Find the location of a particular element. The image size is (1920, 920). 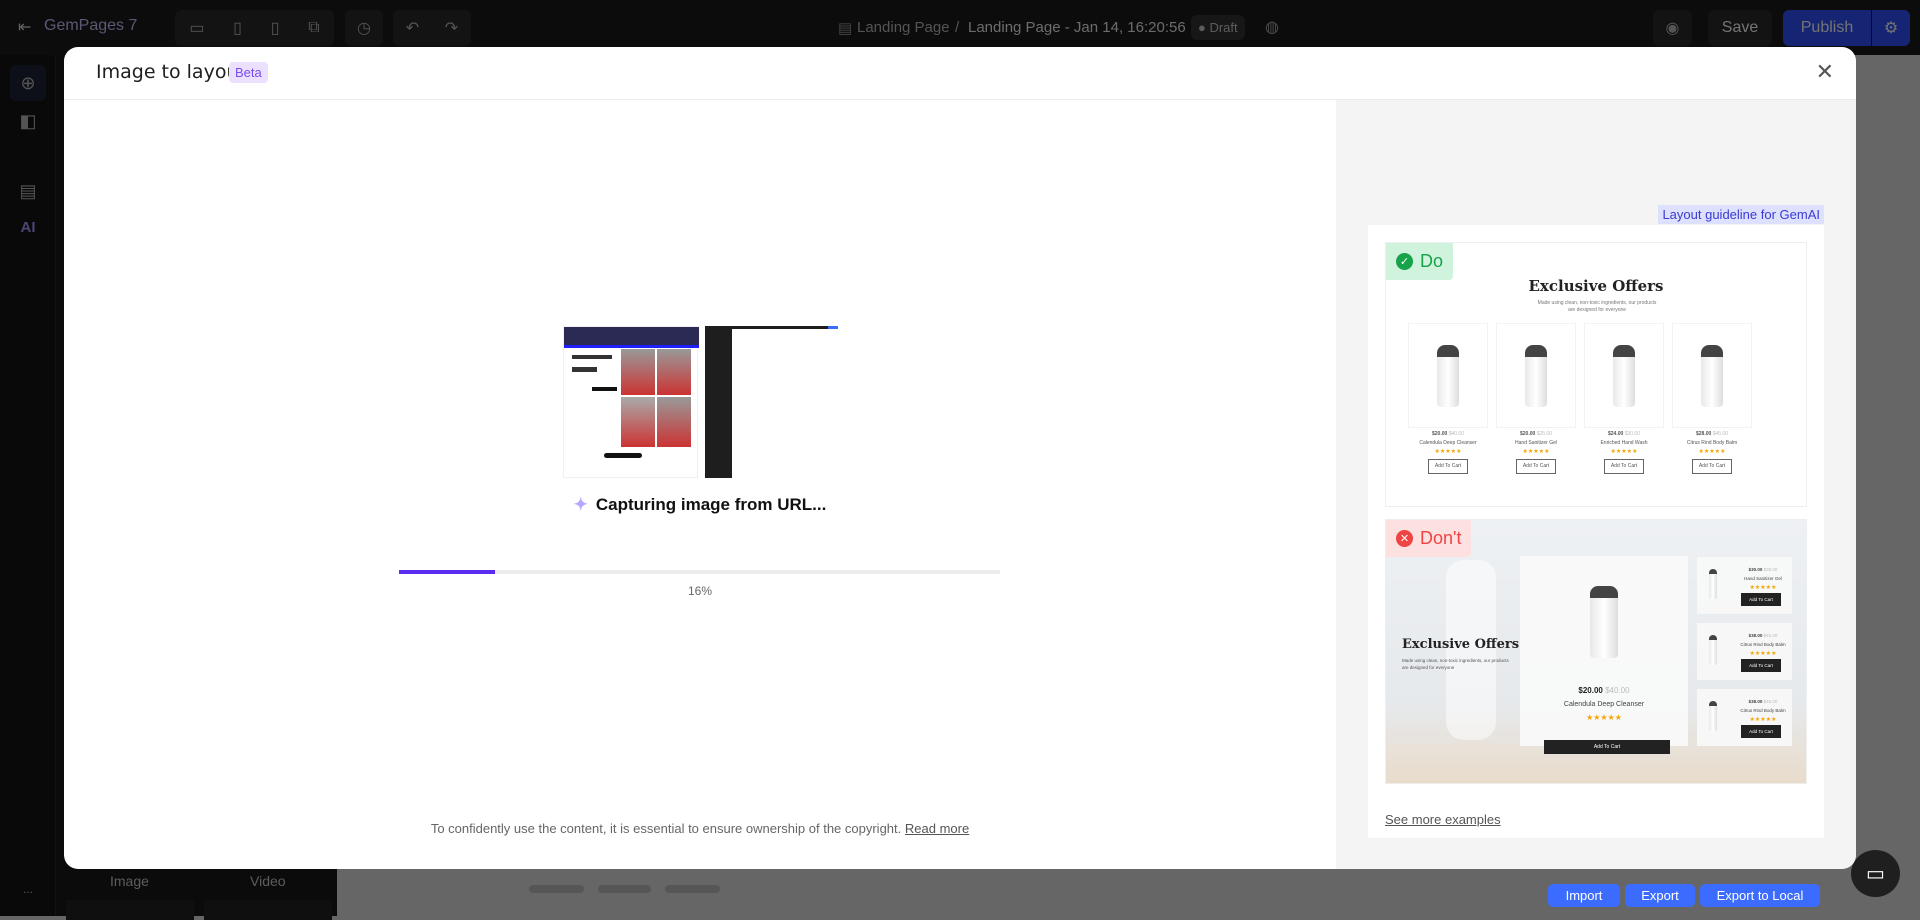

price: $30.00 is located at coordinates (1755, 569).